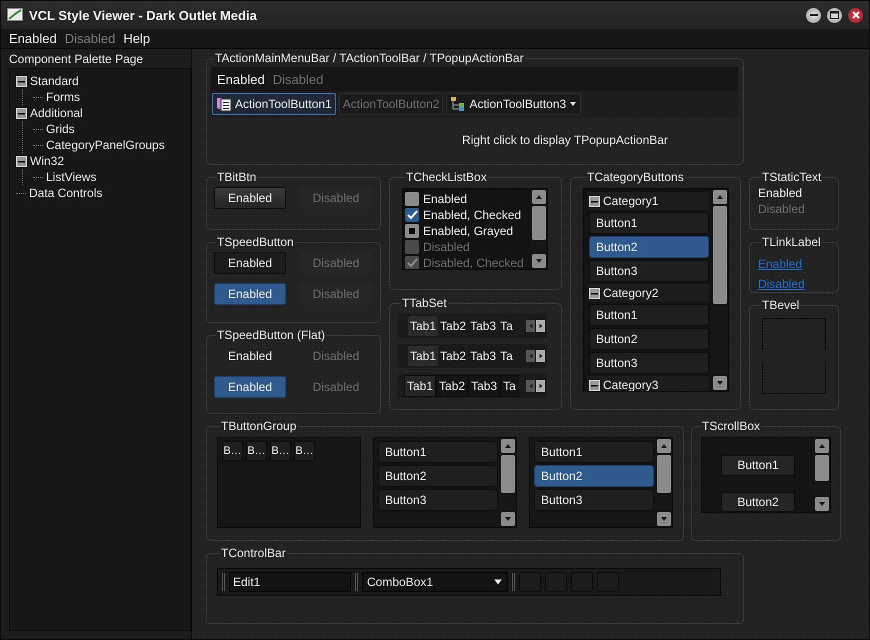 Image resolution: width=870 pixels, height=640 pixels. What do you see at coordinates (834, 15) in the screenshot?
I see `maximize-button` at bounding box center [834, 15].